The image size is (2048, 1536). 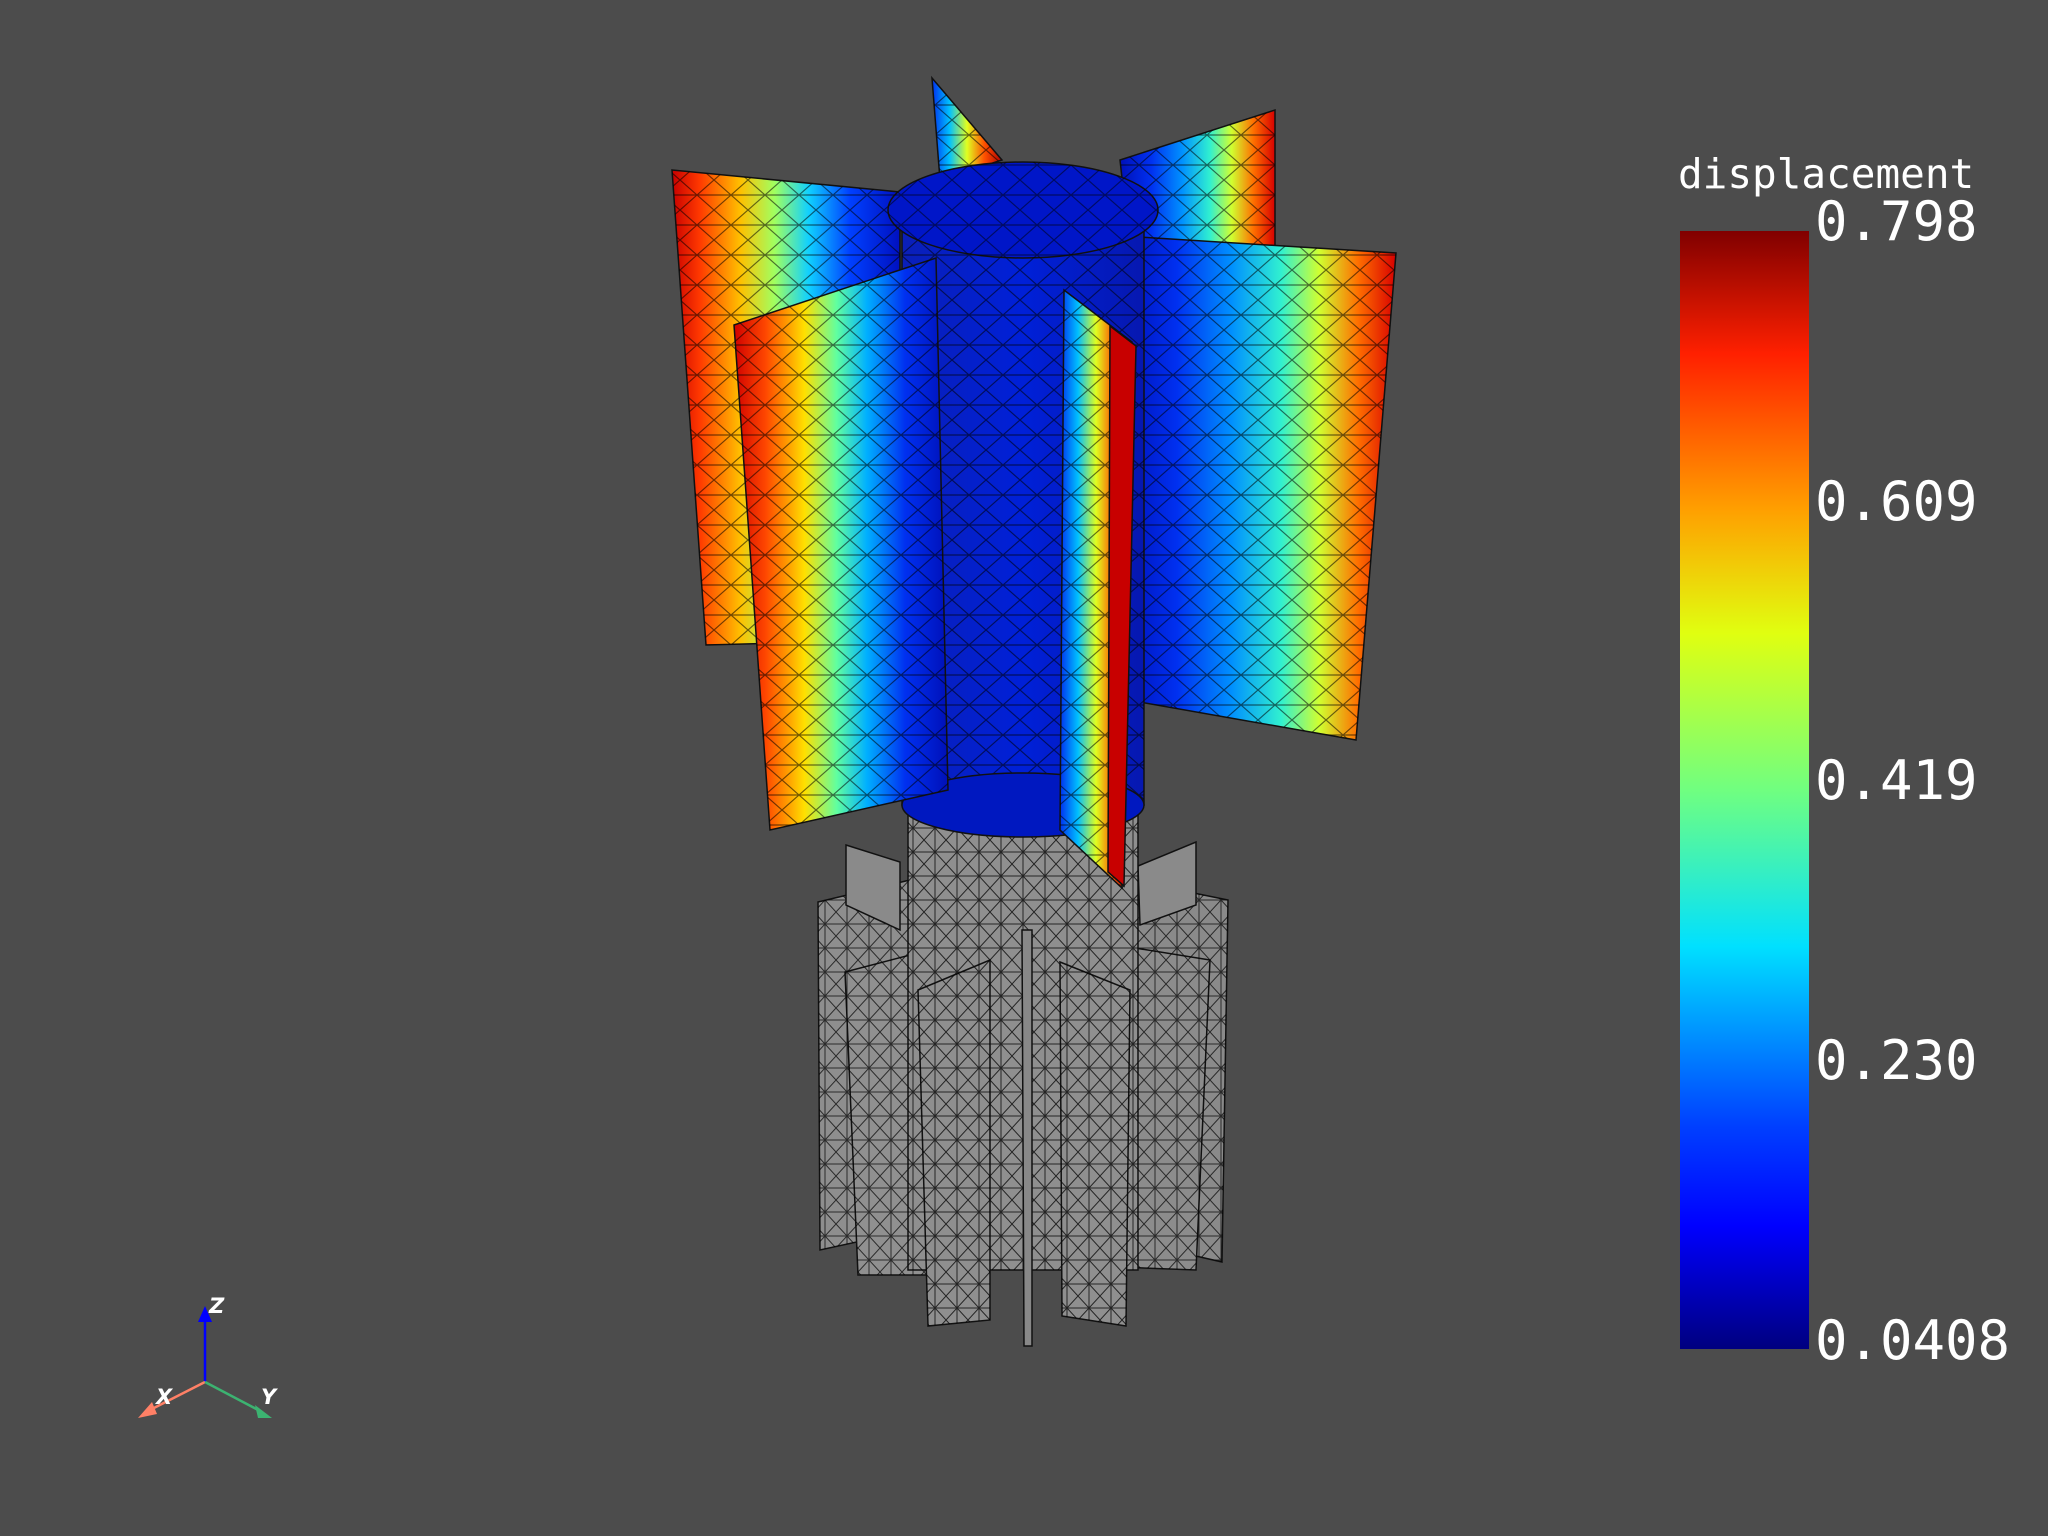 I want to click on axis-label-z: Z, so click(x=216, y=1306).